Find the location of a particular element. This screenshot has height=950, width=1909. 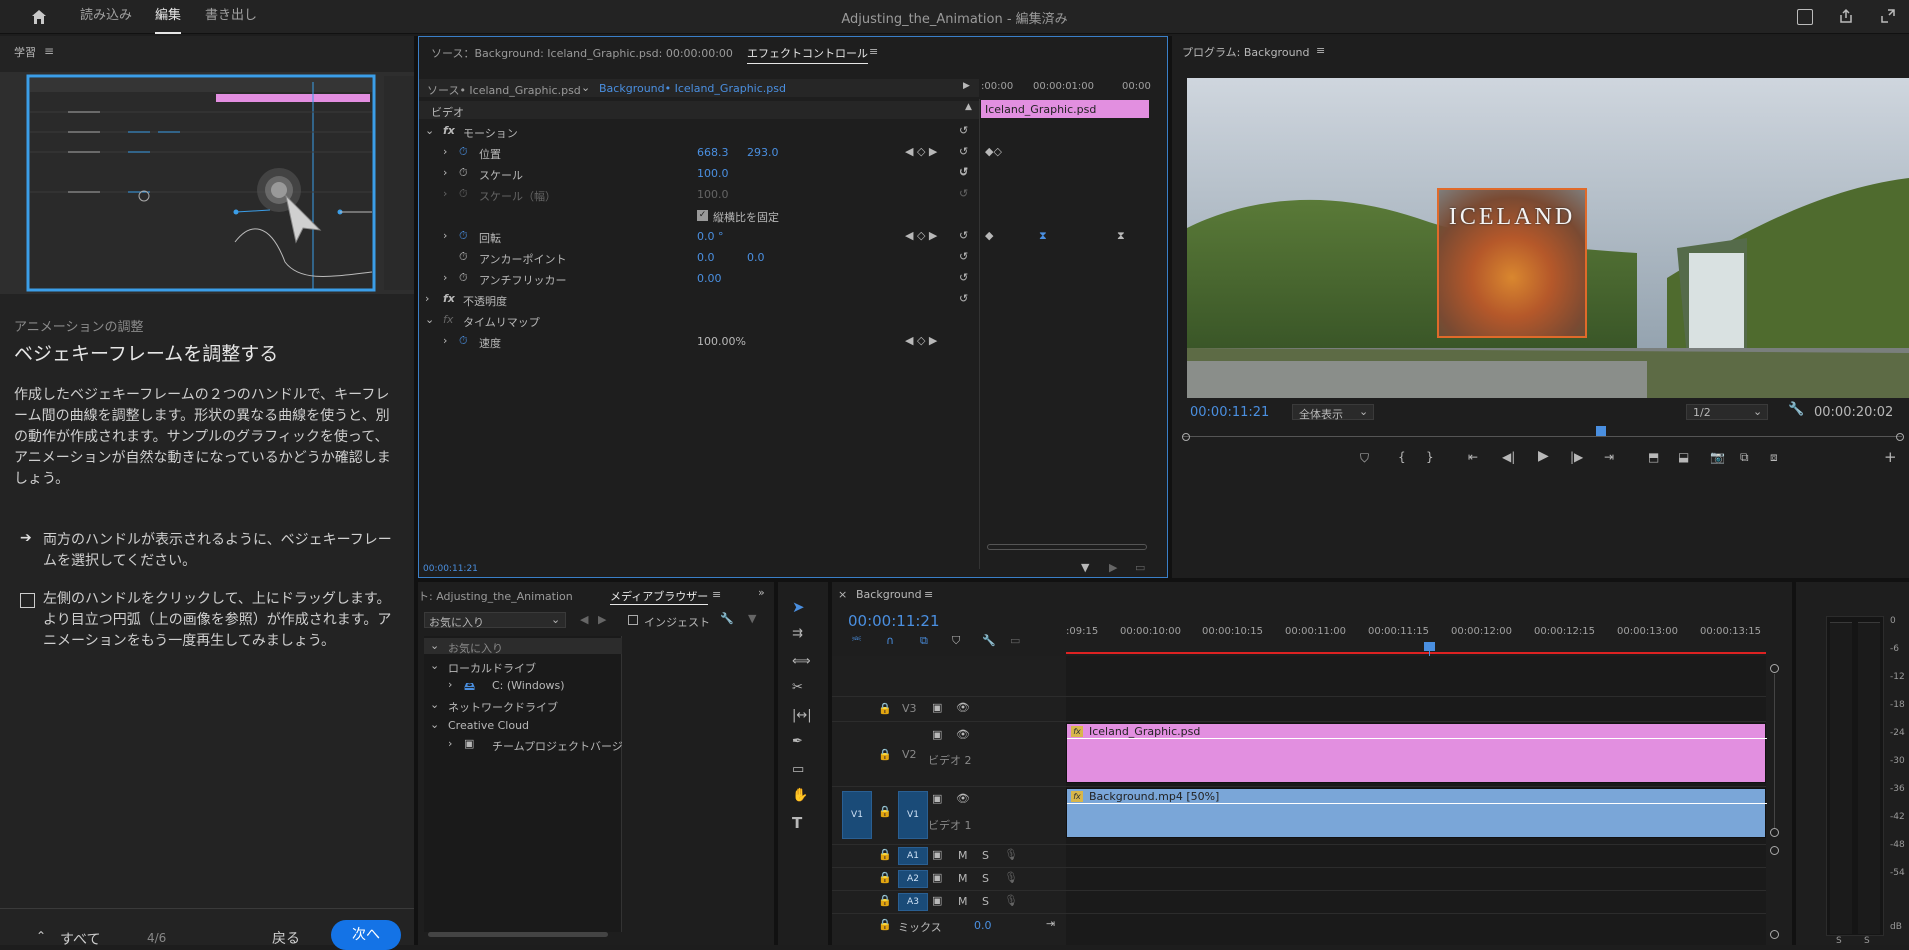

effect-controls-tab: エフェクトコントロール is located at coordinates (807, 54).